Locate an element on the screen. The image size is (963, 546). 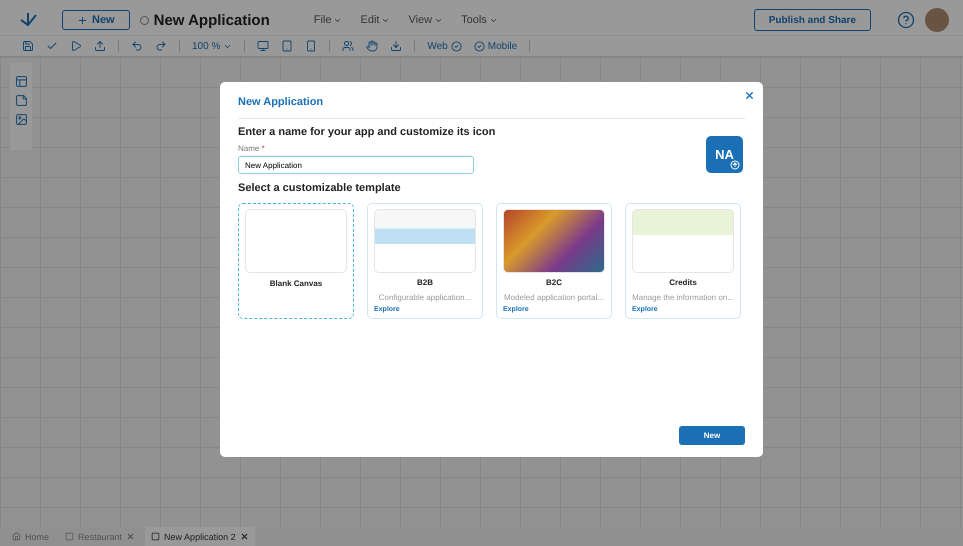
home-icon is located at coordinates (16, 536).